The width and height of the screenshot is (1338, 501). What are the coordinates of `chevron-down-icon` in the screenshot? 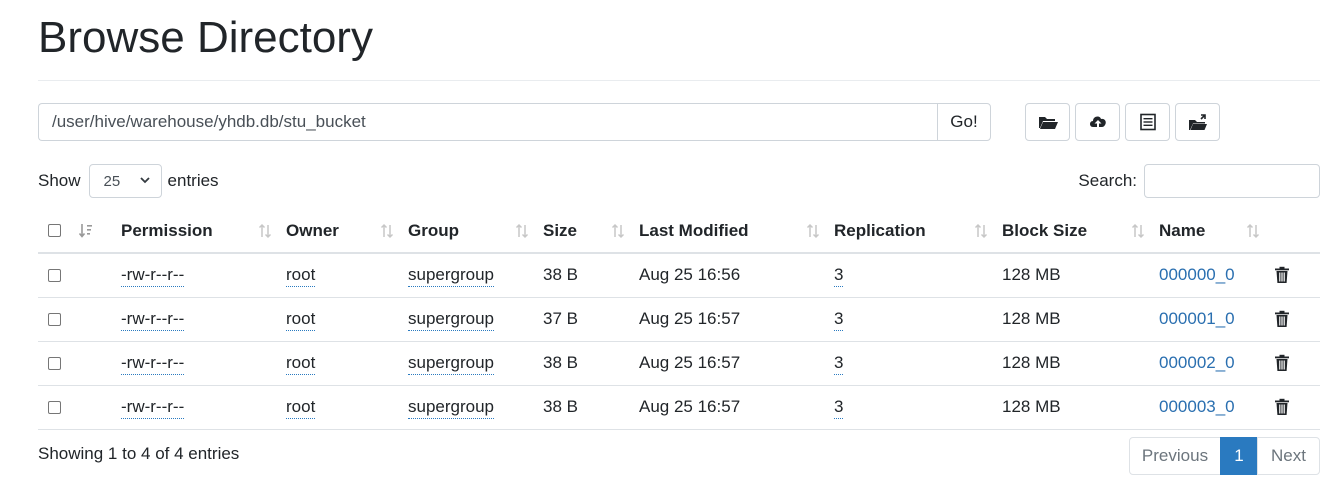 It's located at (145, 181).